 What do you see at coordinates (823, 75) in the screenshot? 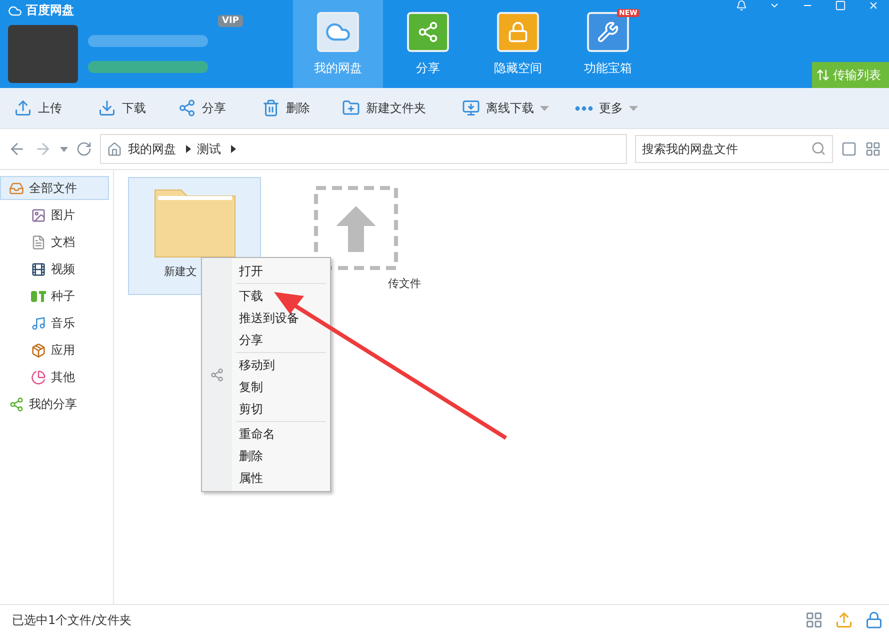
I see `transfer-icon` at bounding box center [823, 75].